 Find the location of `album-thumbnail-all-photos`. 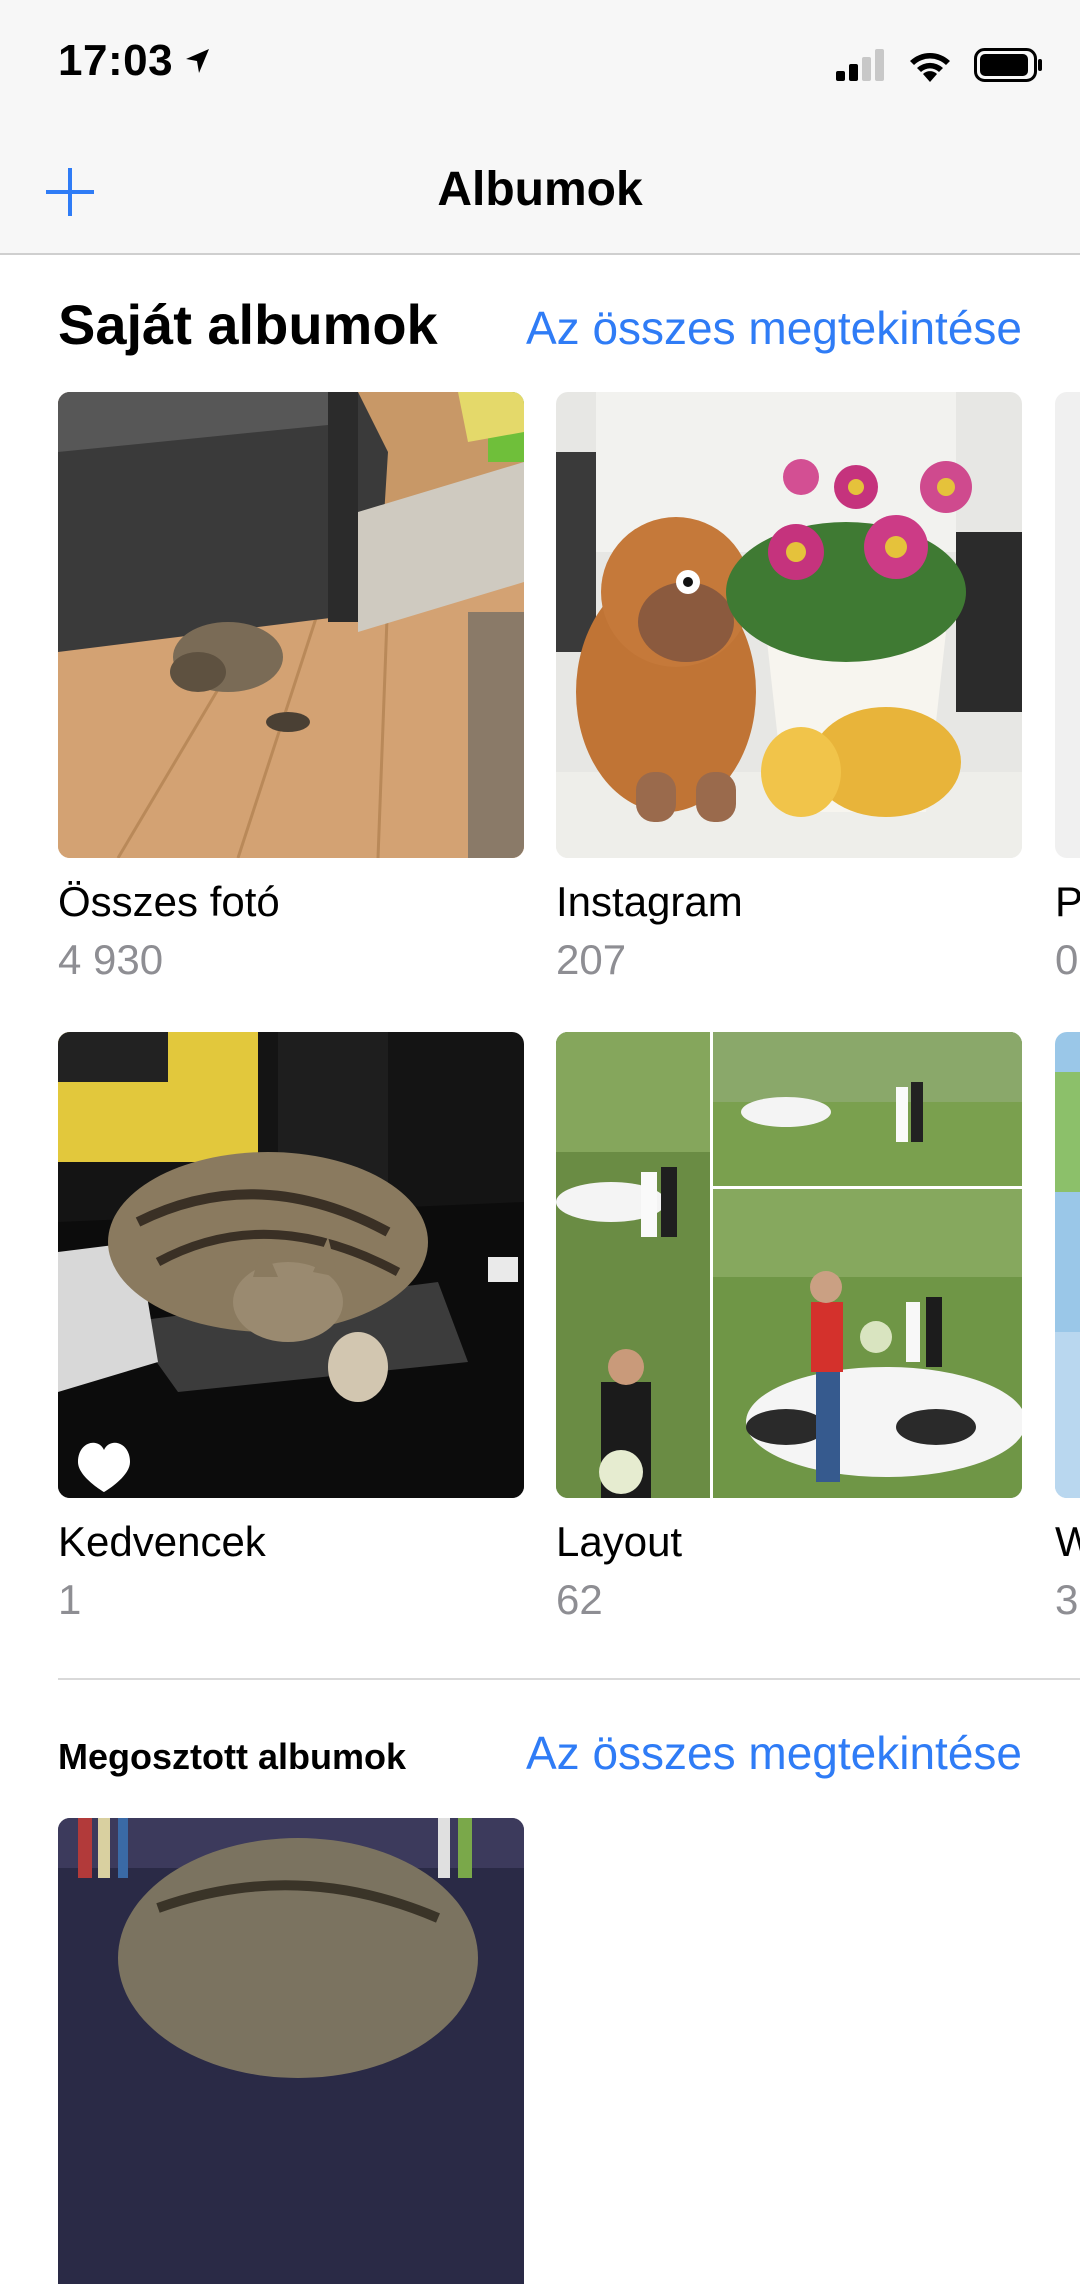

album-thumbnail-all-photos is located at coordinates (291, 625).